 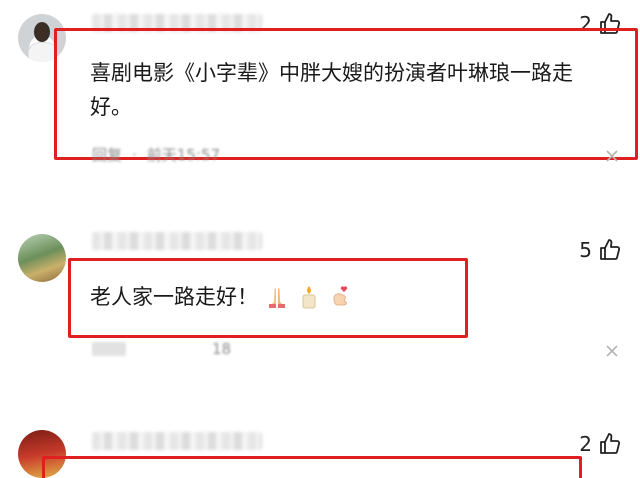 I want to click on like-count: 2, so click(x=585, y=444).